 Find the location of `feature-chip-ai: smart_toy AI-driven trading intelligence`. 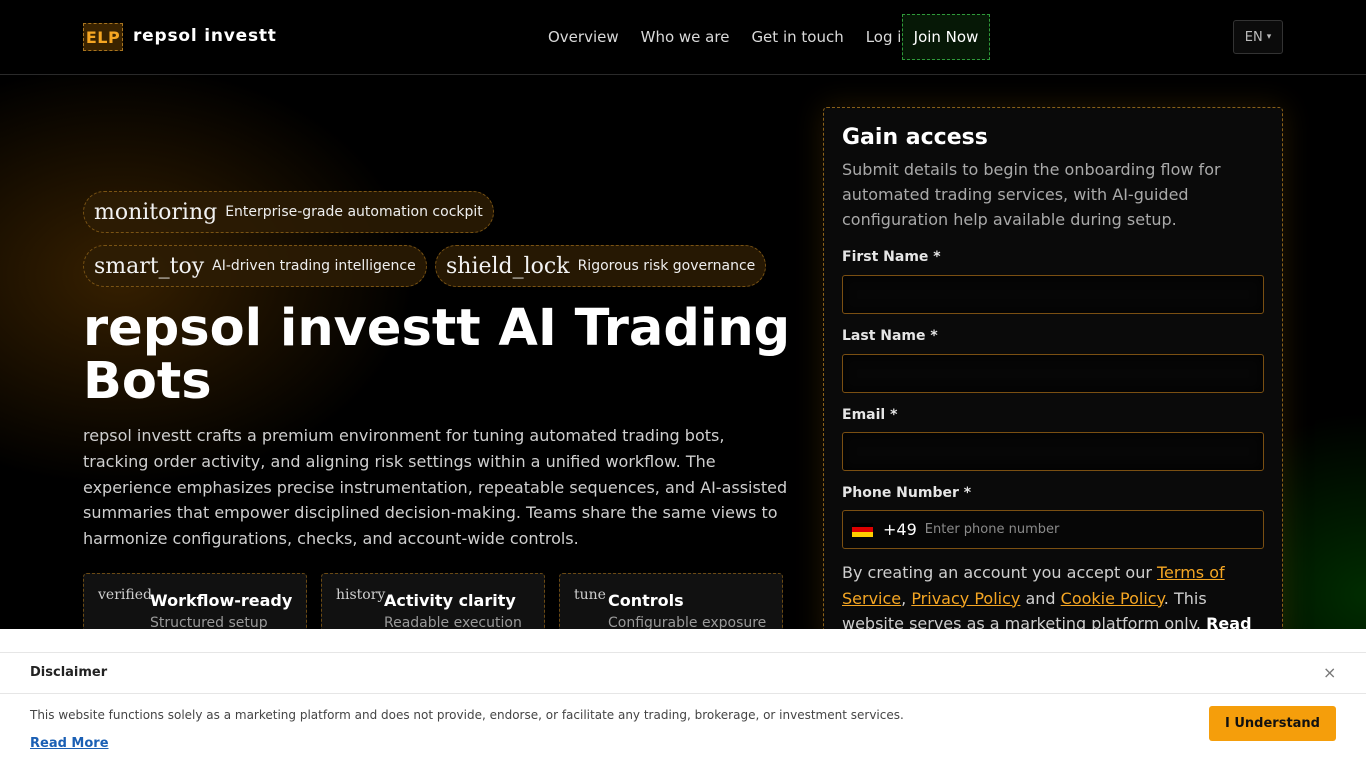

feature-chip-ai: smart_toy AI-driven trading intelligence is located at coordinates (255, 266).